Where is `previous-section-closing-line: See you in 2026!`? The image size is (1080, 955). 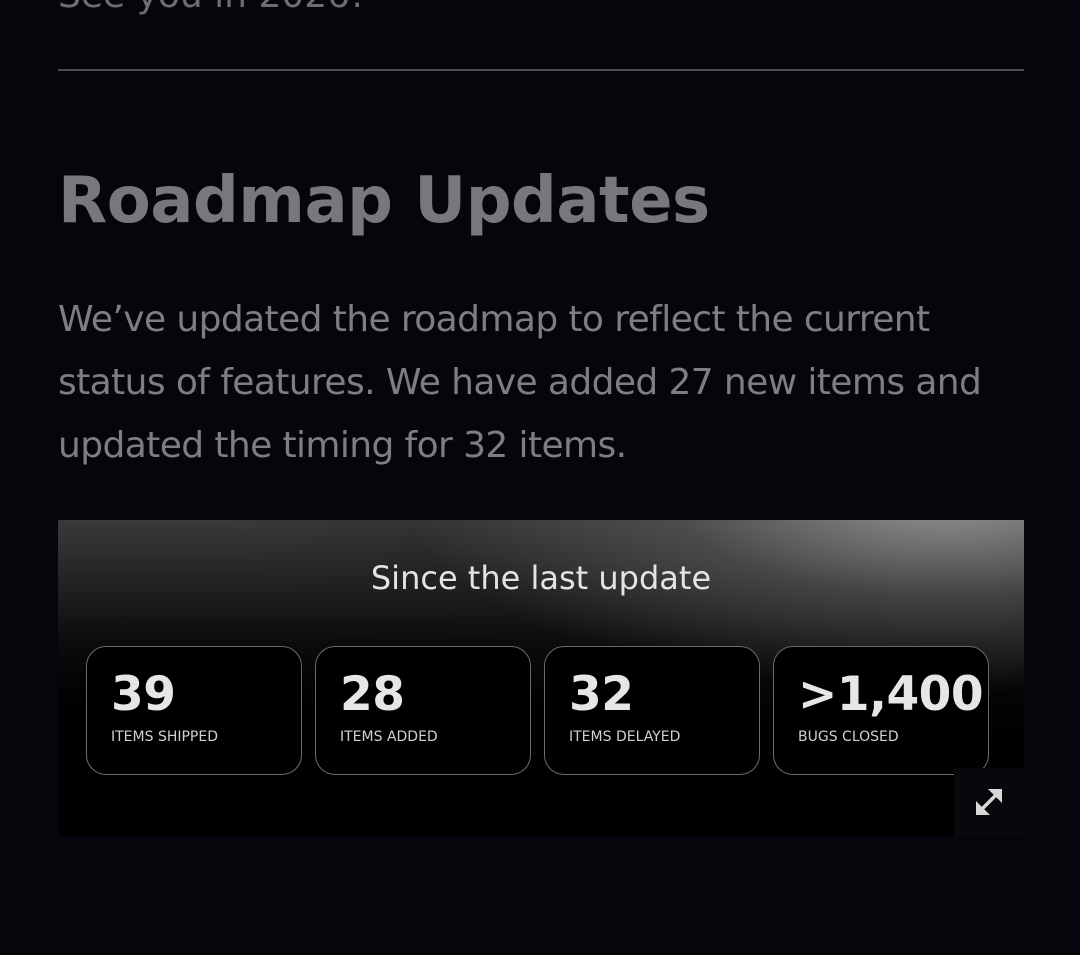 previous-section-closing-line: See you in 2026! is located at coordinates (211, 8).